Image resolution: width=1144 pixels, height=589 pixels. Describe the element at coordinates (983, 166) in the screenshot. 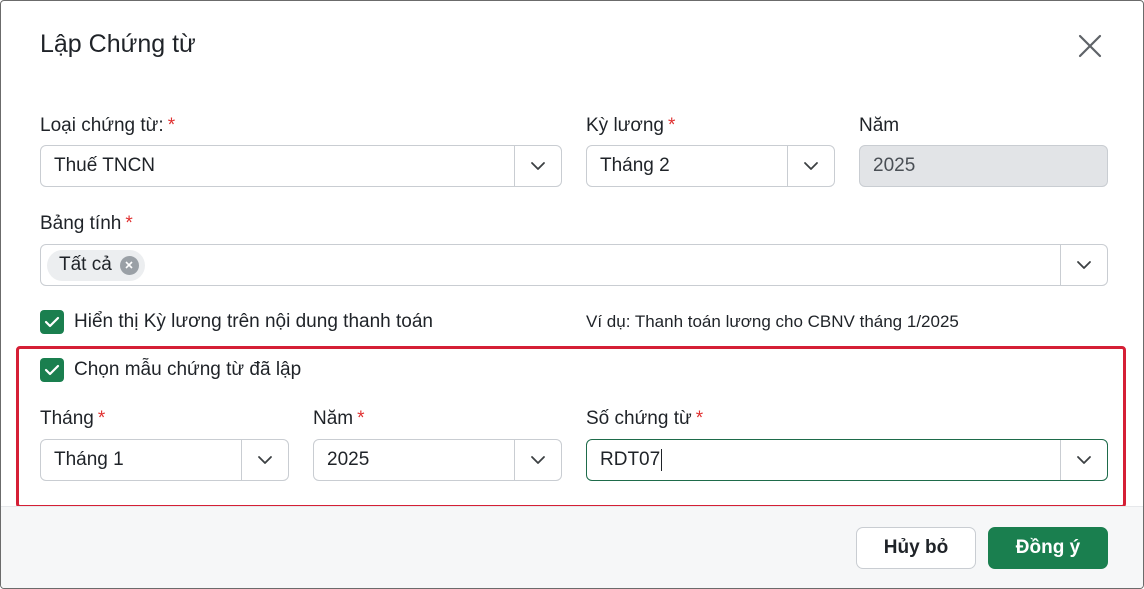

I see `year-field: 2025` at that location.